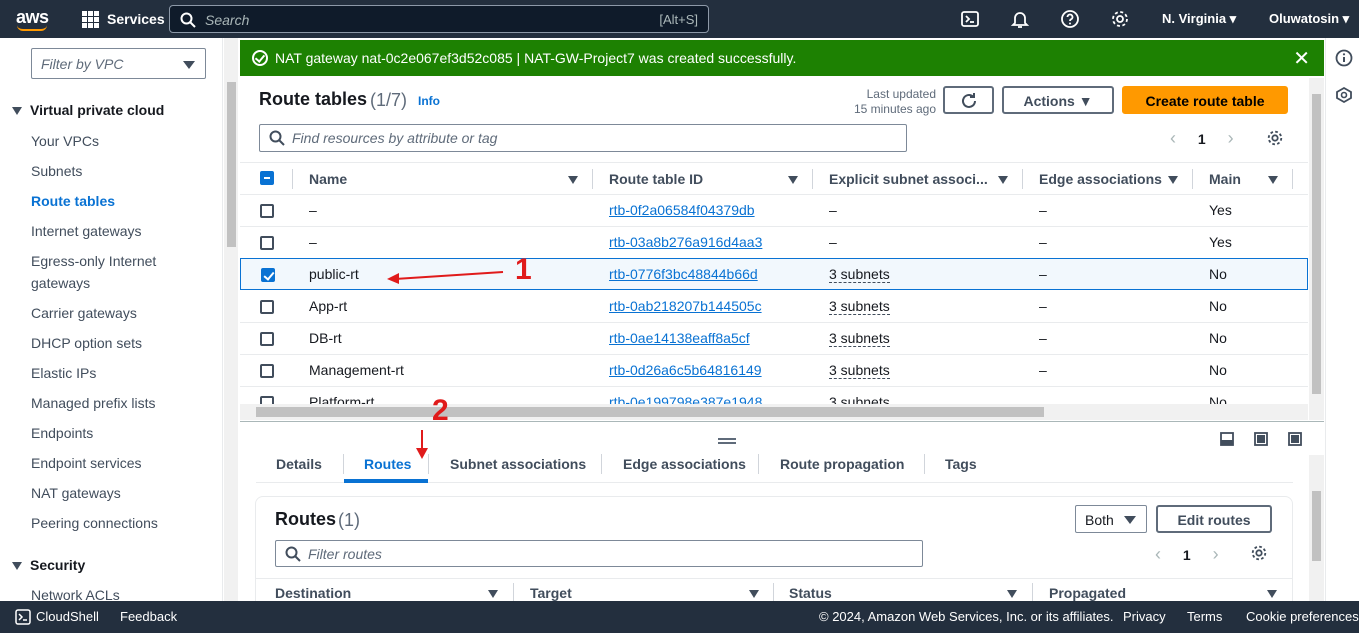 Image resolution: width=1359 pixels, height=633 pixels. Describe the element at coordinates (67, 616) in the screenshot. I see `cloudshell-link: CloudShell` at that location.